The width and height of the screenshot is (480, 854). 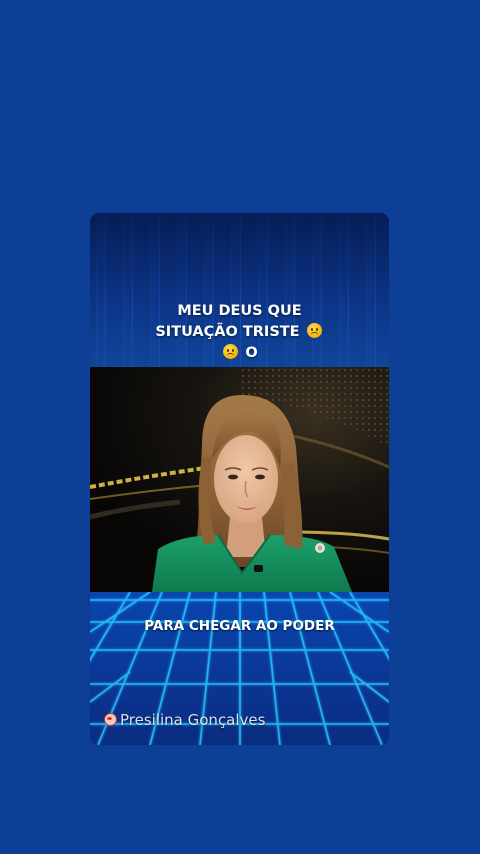 I want to click on author-name: Presilina Gonçalves, so click(x=193, y=720).